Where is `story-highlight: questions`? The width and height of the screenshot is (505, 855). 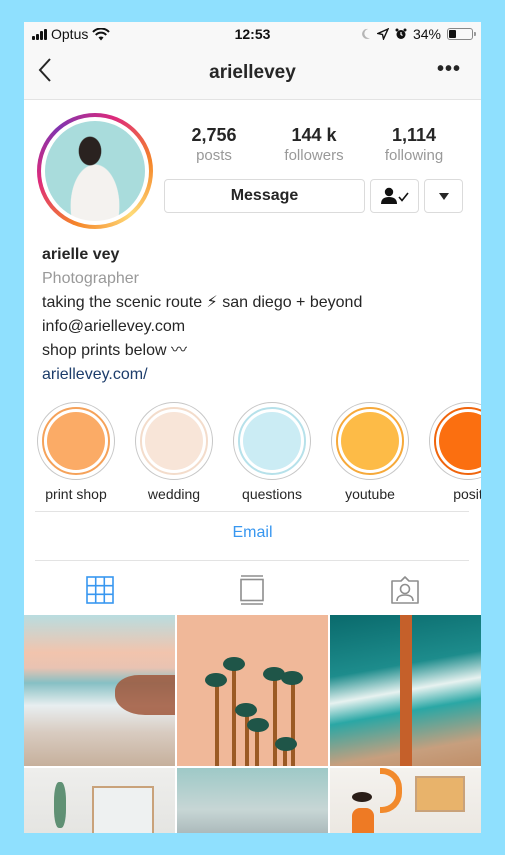 story-highlight: questions is located at coordinates (272, 452).